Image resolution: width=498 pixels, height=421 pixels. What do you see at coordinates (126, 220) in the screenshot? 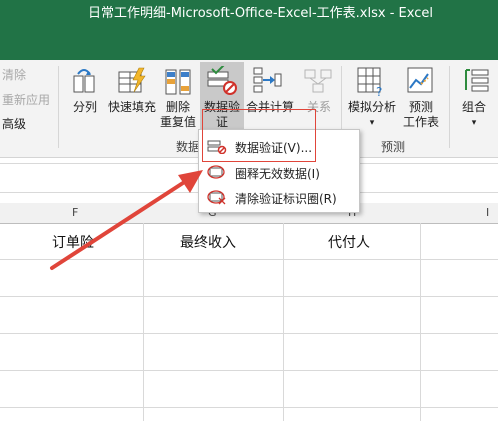
I see `arrow-annotation-icon` at bounding box center [126, 220].